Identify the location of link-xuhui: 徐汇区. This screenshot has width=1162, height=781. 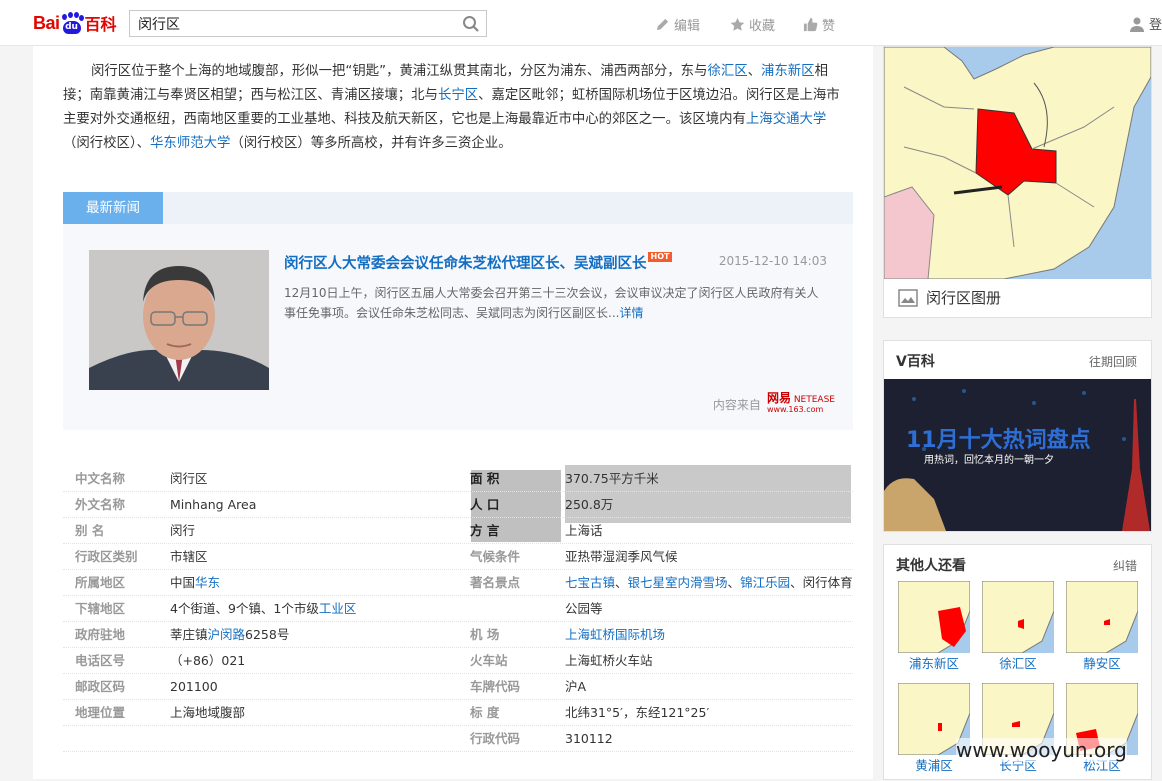
(727, 71).